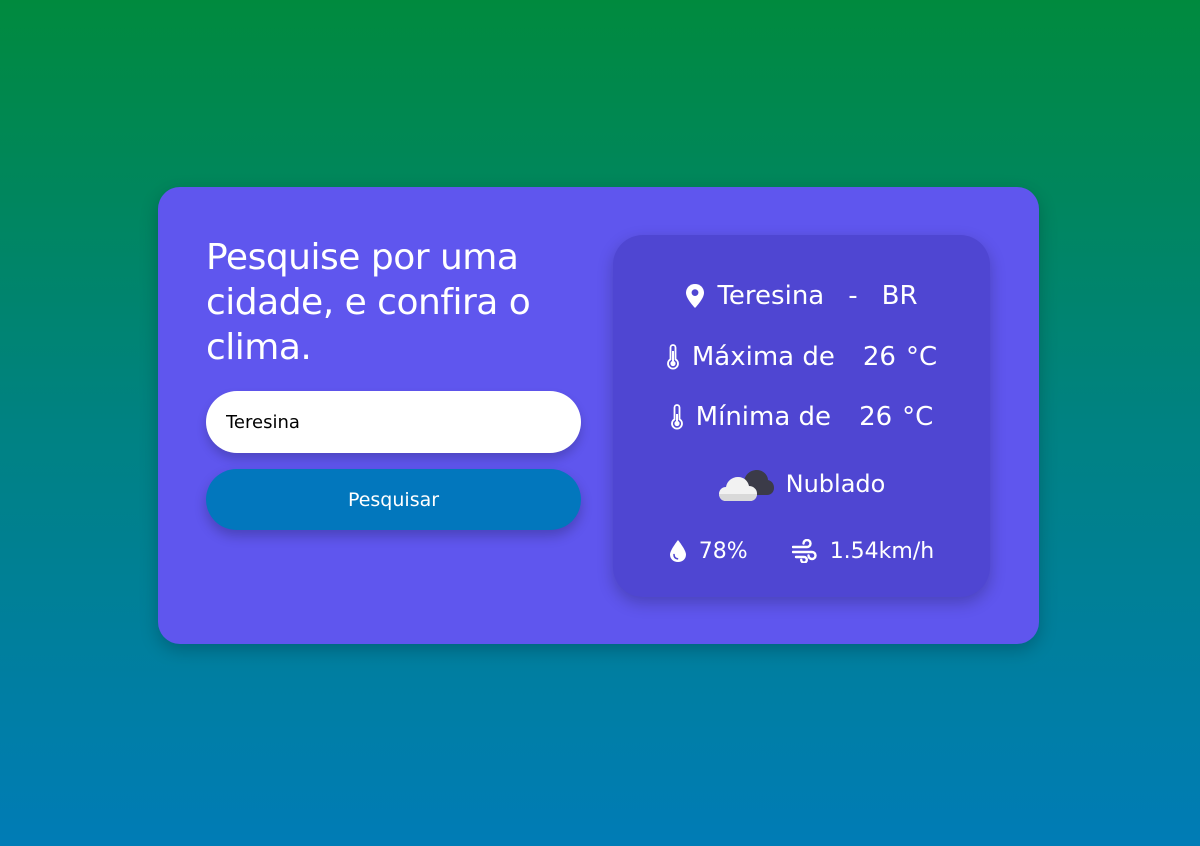 Image resolution: width=1200 pixels, height=846 pixels. I want to click on humidity-group: 78%, so click(708, 551).